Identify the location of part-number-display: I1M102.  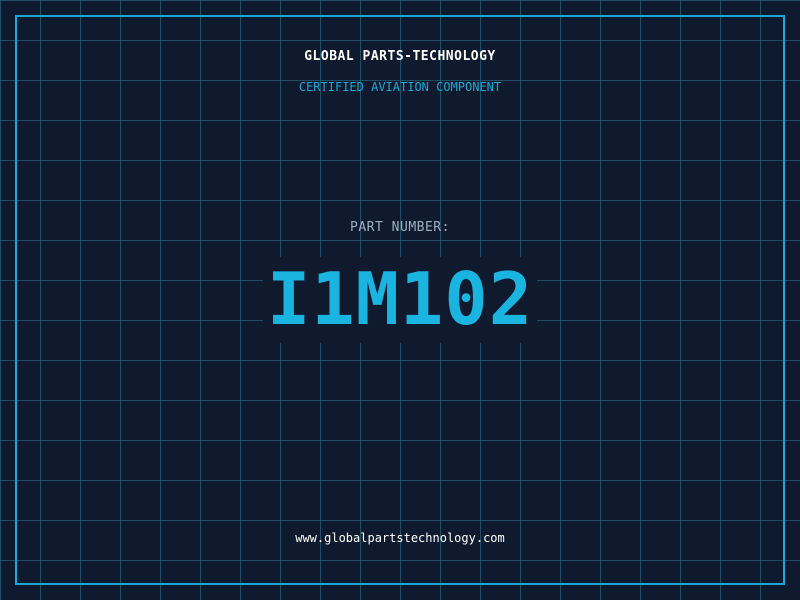
(400, 300).